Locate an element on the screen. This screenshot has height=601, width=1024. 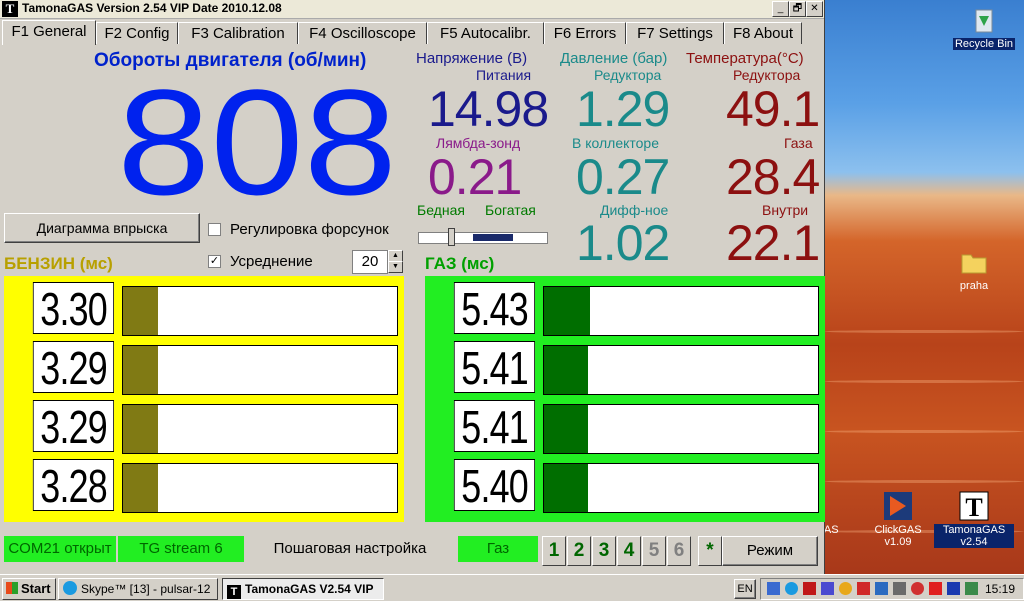
injection-diagram-button: Диаграмма впрыска is located at coordinates (102, 228).